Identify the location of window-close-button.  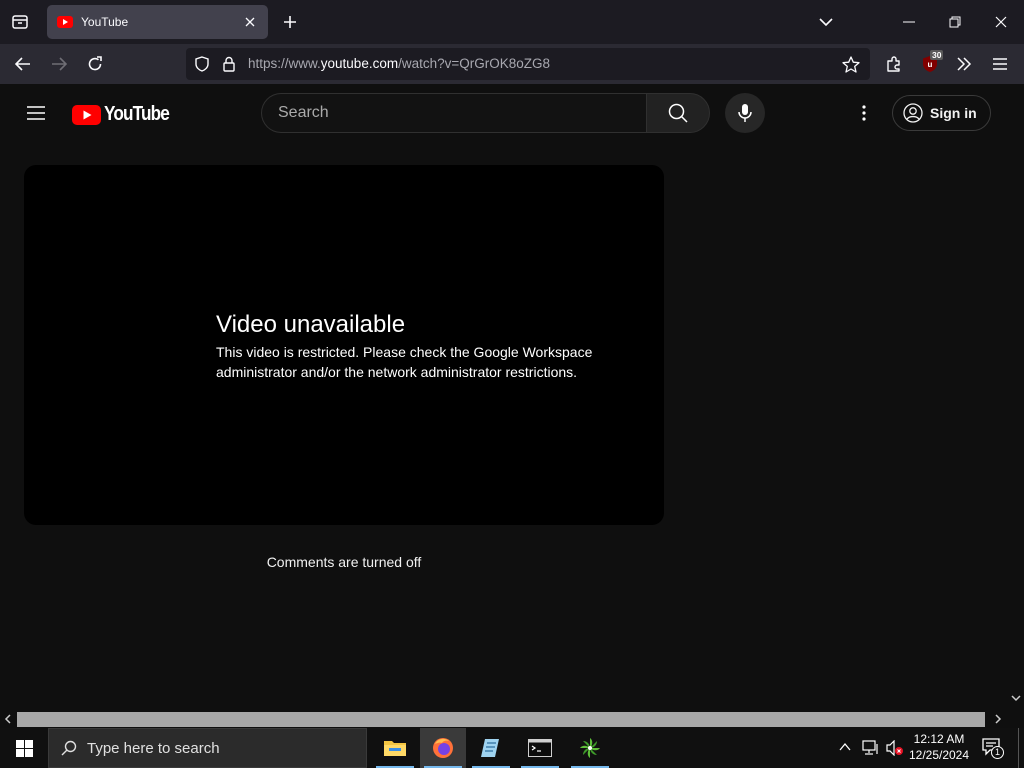
(1001, 22).